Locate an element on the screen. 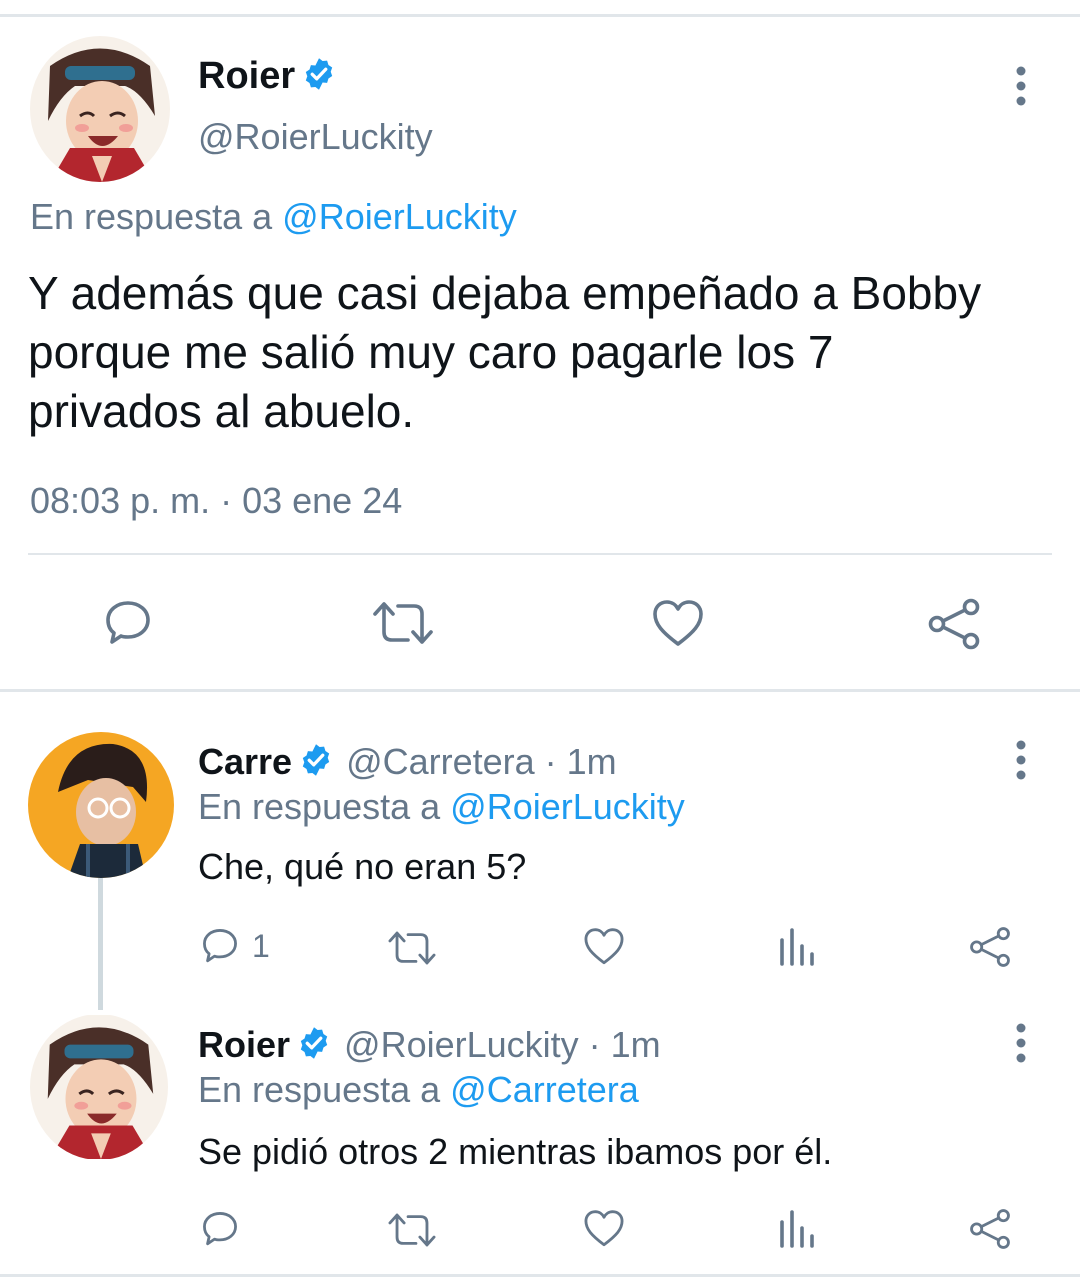 The image size is (1080, 1287). author-name: Carre is located at coordinates (245, 762).